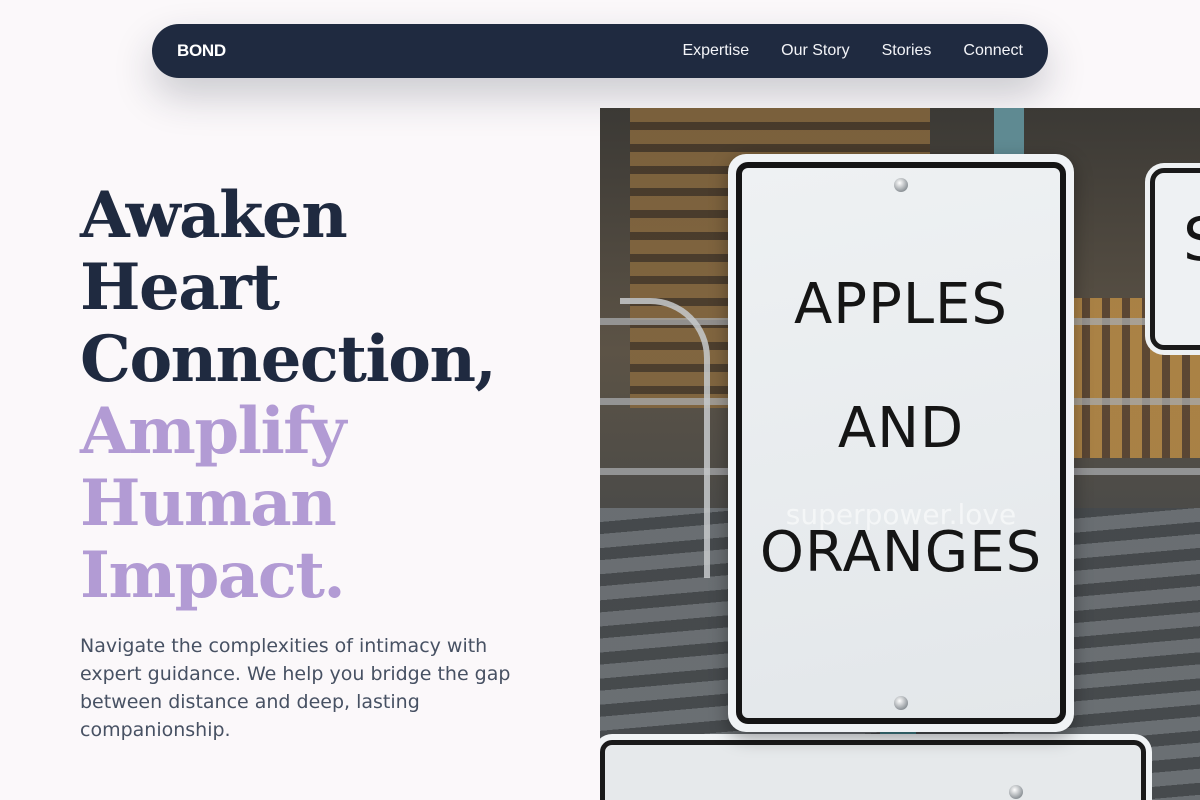 The width and height of the screenshot is (1200, 800). Describe the element at coordinates (213, 431) in the screenshot. I see `hero-title-accent-line: Amplify` at that location.